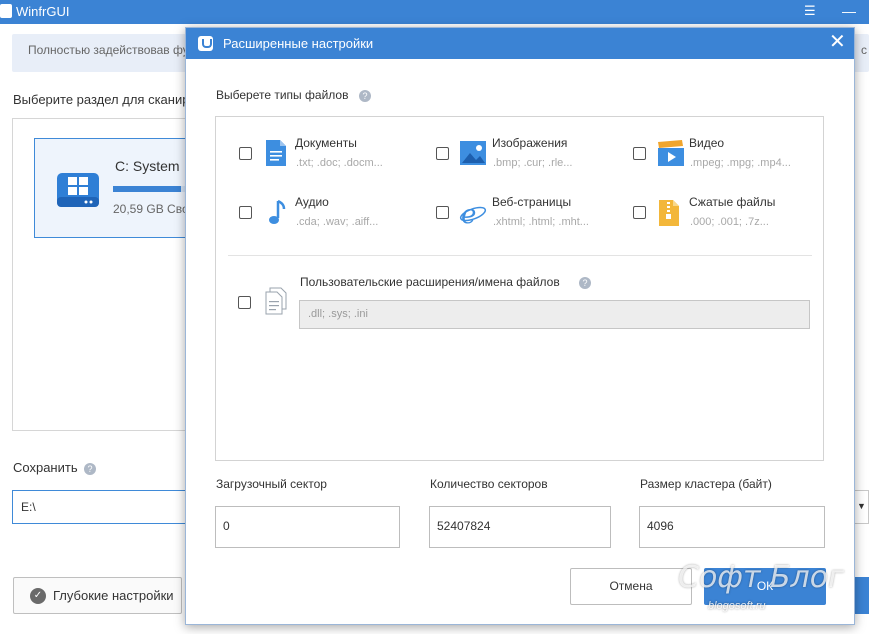 The width and height of the screenshot is (869, 634). I want to click on image-icon, so click(473, 153).